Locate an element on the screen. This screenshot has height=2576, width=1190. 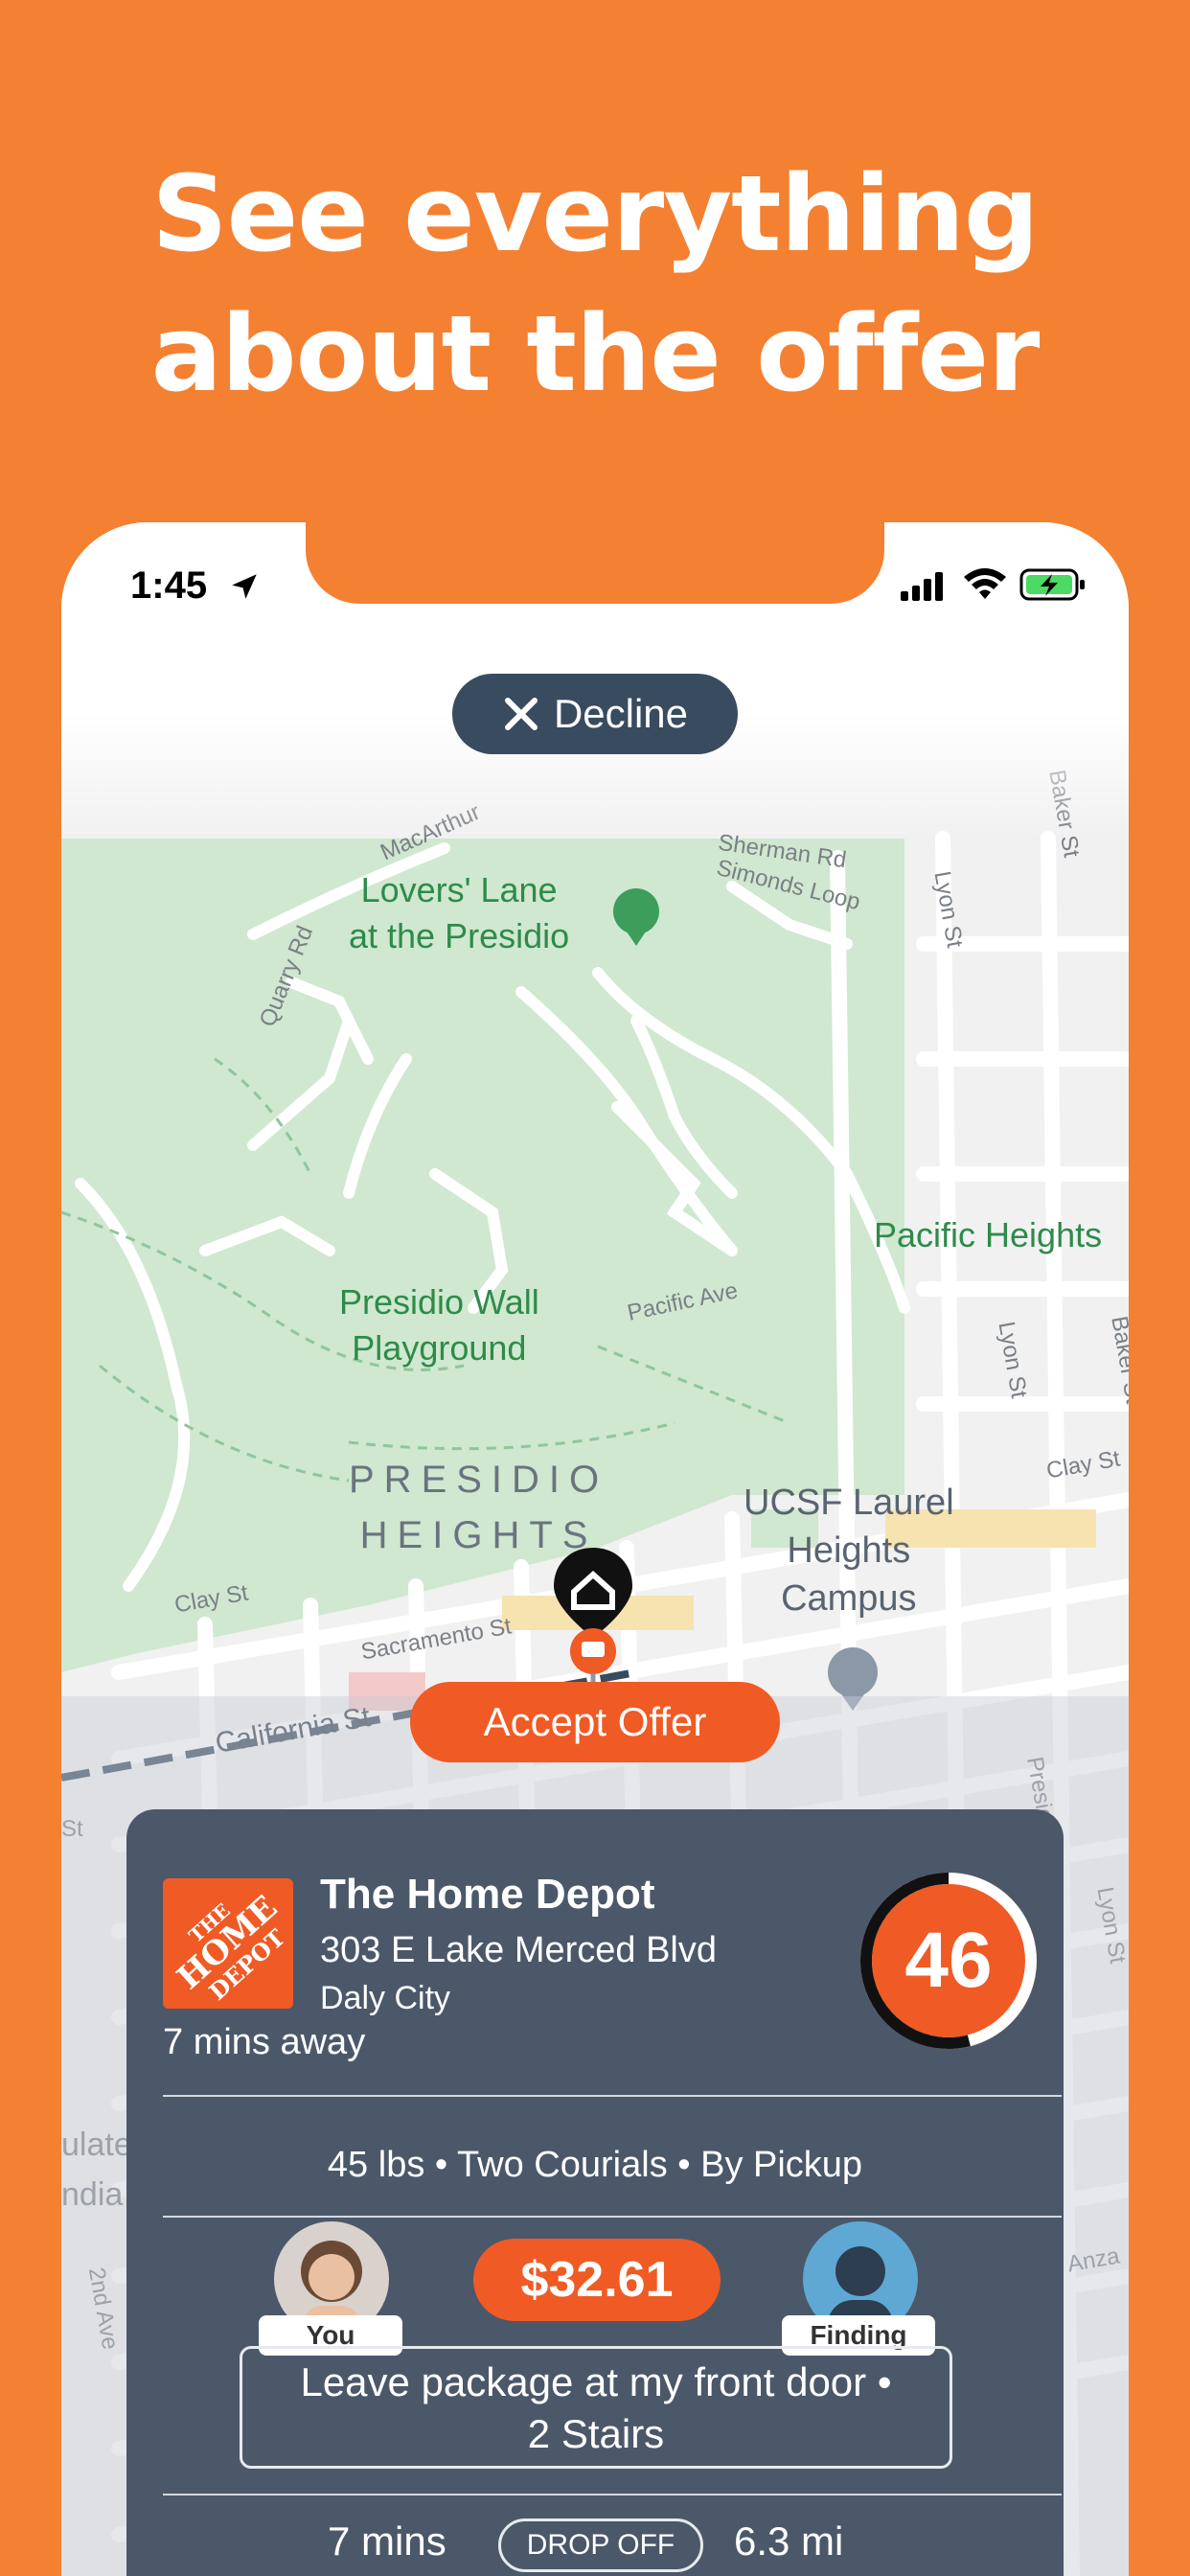
hero-line-2: about the offer is located at coordinates (595, 353).